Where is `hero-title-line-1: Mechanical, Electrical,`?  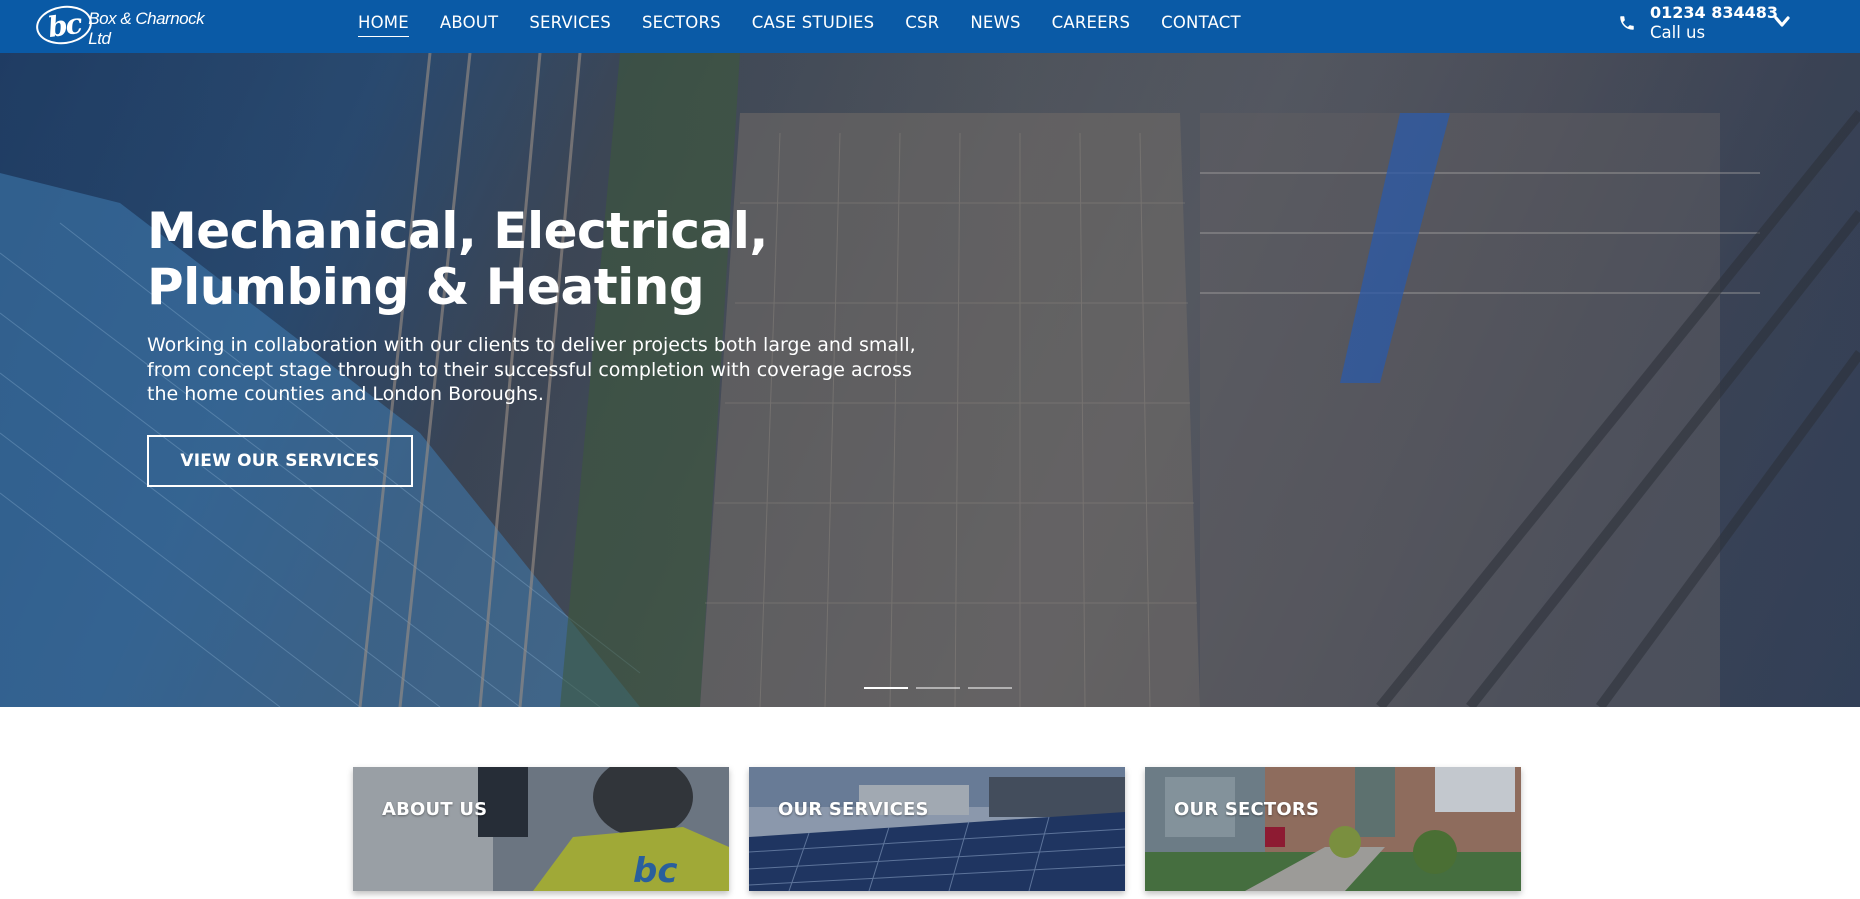 hero-title-line-1: Mechanical, Electrical, is located at coordinates (457, 231).